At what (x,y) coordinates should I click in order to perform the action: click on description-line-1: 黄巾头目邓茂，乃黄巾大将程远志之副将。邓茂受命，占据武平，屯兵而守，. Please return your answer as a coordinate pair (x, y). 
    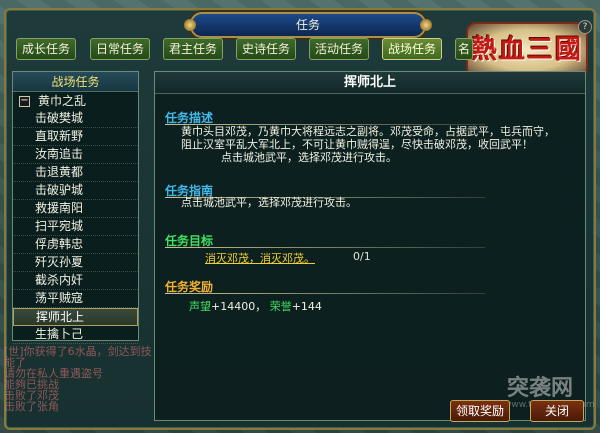
    Looking at the image, I should click on (368, 131).